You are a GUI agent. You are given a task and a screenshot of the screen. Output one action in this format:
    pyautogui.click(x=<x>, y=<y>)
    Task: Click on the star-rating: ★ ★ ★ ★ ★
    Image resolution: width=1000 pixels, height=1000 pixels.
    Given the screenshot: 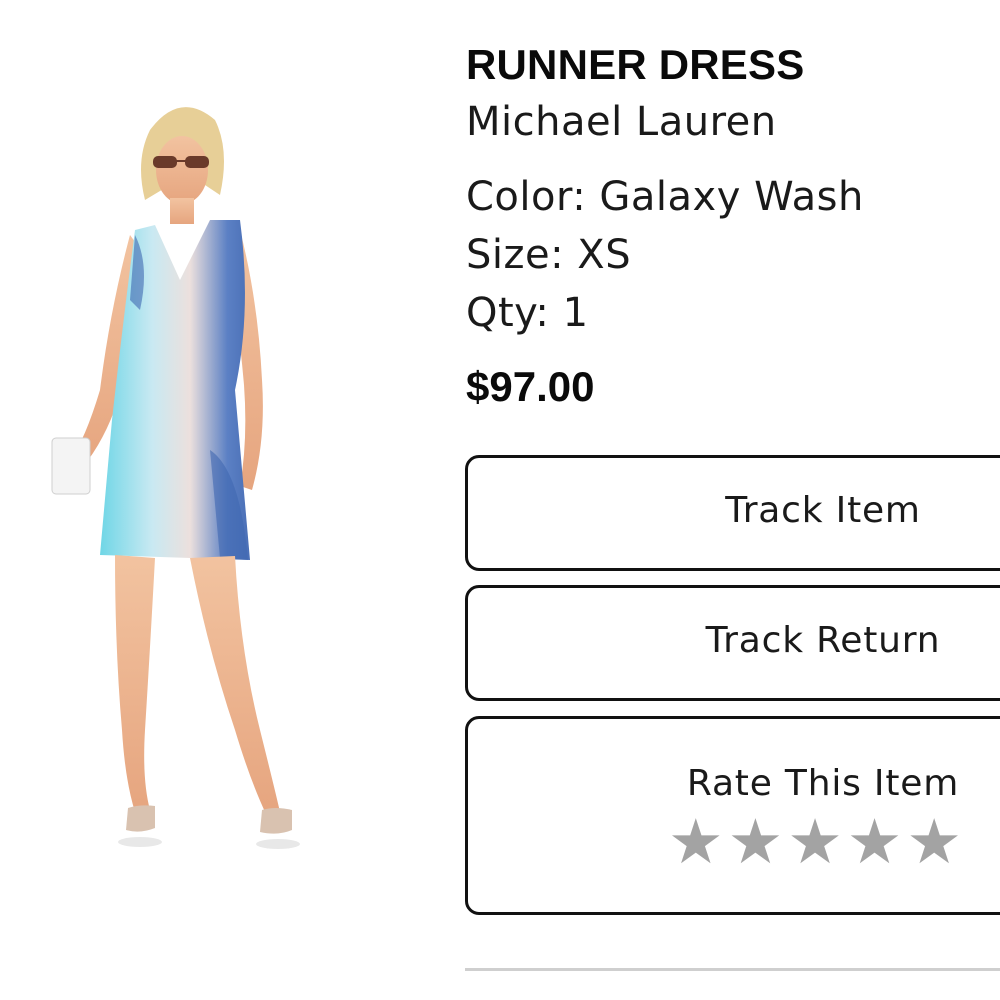 What is the action you would take?
    pyautogui.click(x=815, y=842)
    